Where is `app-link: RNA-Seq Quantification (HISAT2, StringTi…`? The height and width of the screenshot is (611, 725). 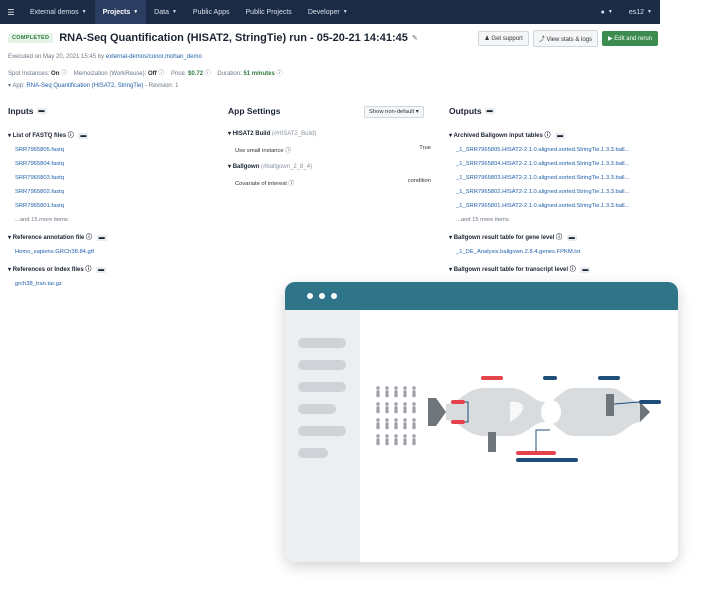
app-link: RNA-Seq Quantification (HISAT2, StringTi… is located at coordinates (84, 86).